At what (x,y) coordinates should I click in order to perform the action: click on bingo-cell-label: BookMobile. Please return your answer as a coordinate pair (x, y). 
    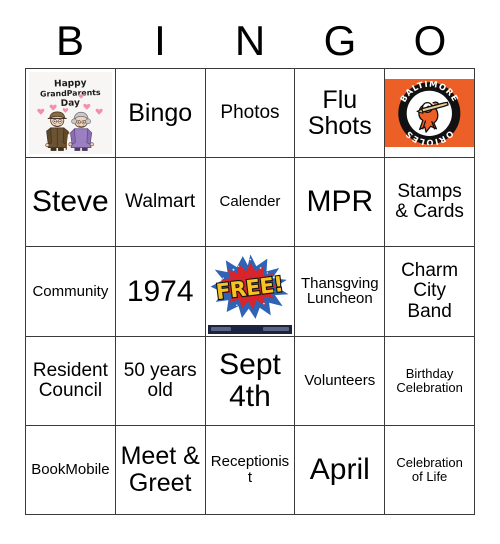
    Looking at the image, I should click on (70, 469).